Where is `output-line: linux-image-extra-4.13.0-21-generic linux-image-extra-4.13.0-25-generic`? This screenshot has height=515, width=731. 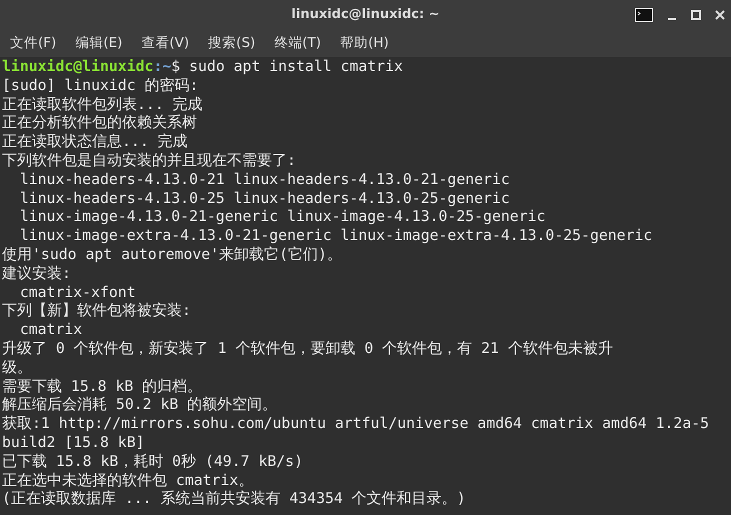
output-line: linux-image-extra-4.13.0-21-generic linux-image-extra-4.13.0-25-generic is located at coordinates (335, 235).